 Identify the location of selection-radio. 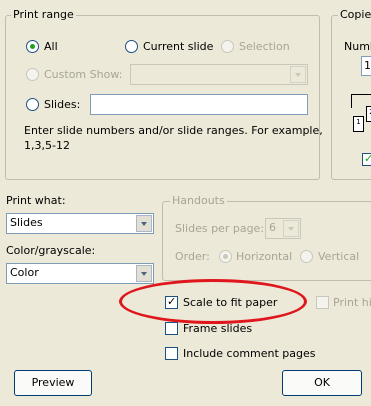
(227, 46).